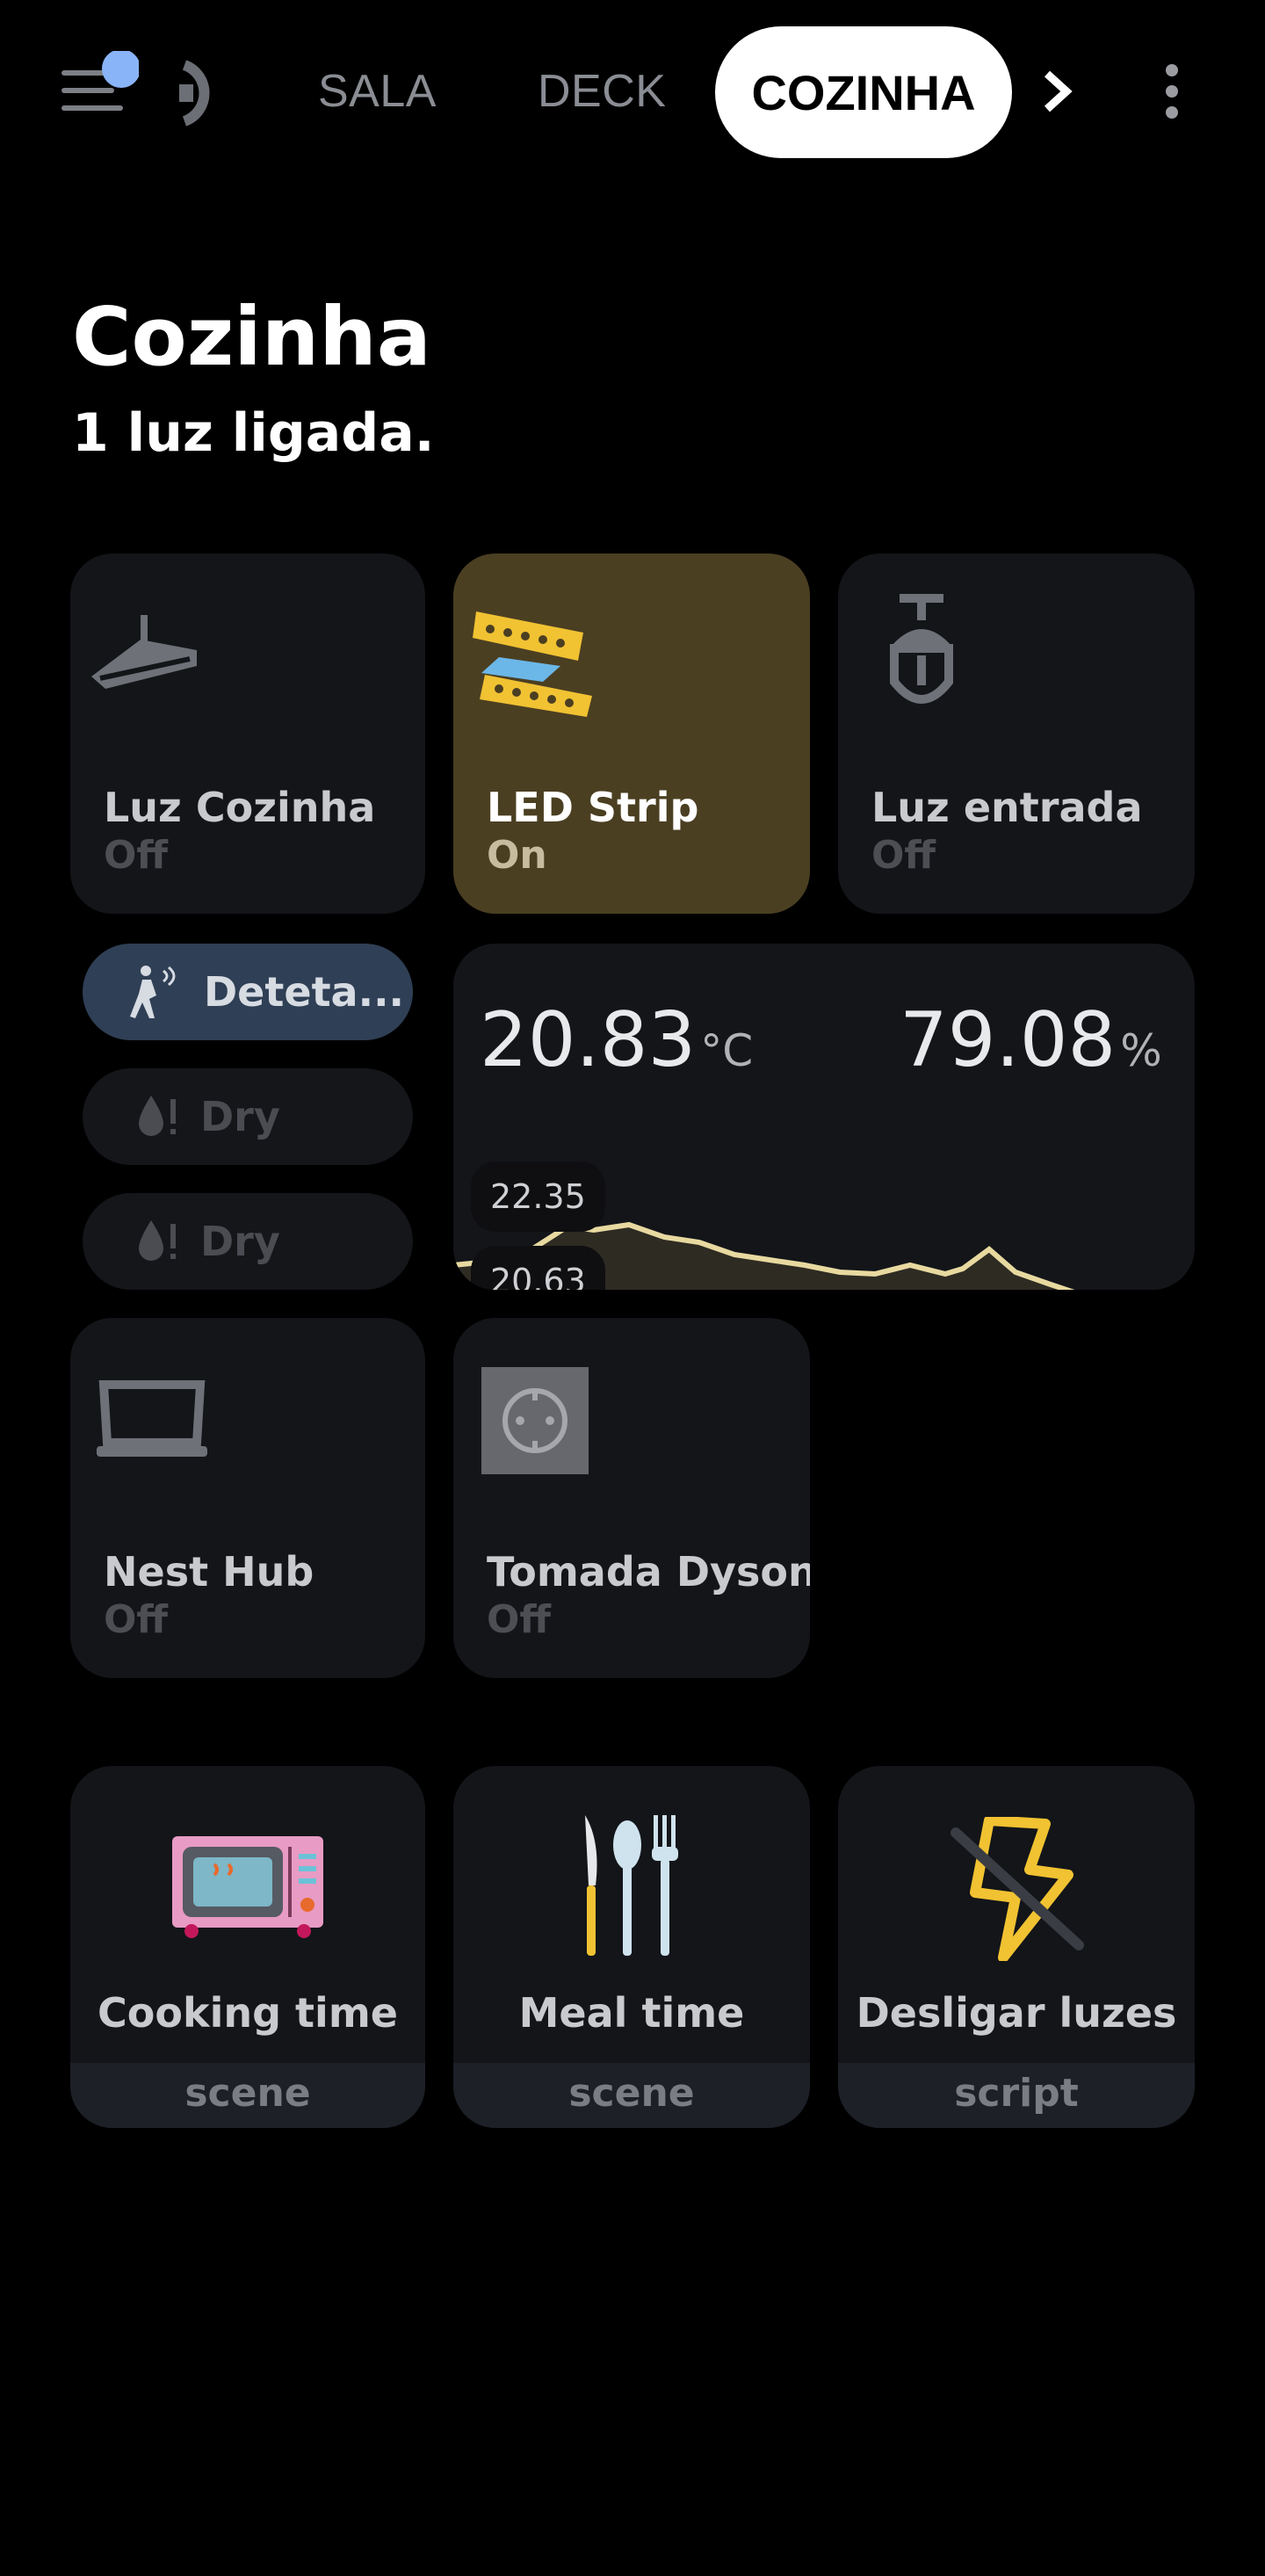  What do you see at coordinates (538, 1196) in the screenshot?
I see `graph-max-label: 22.35` at bounding box center [538, 1196].